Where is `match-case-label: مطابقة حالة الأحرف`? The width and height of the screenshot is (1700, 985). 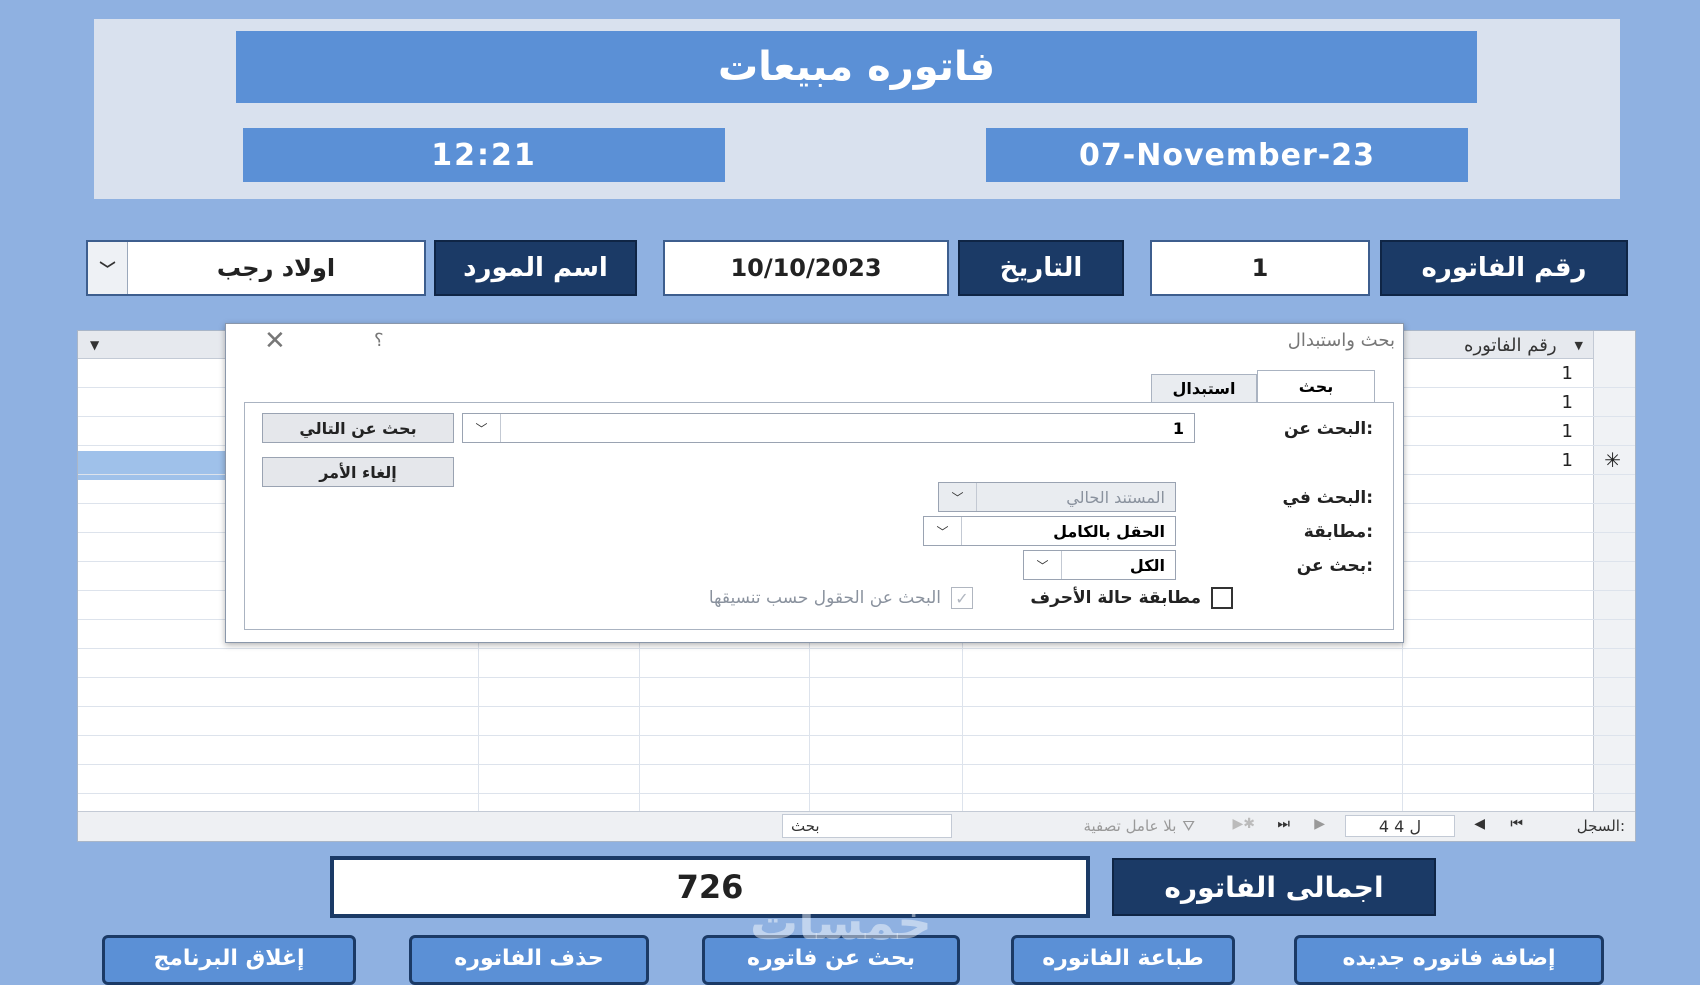
match-case-label: مطابقة حالة الأحرف is located at coordinates (1115, 598).